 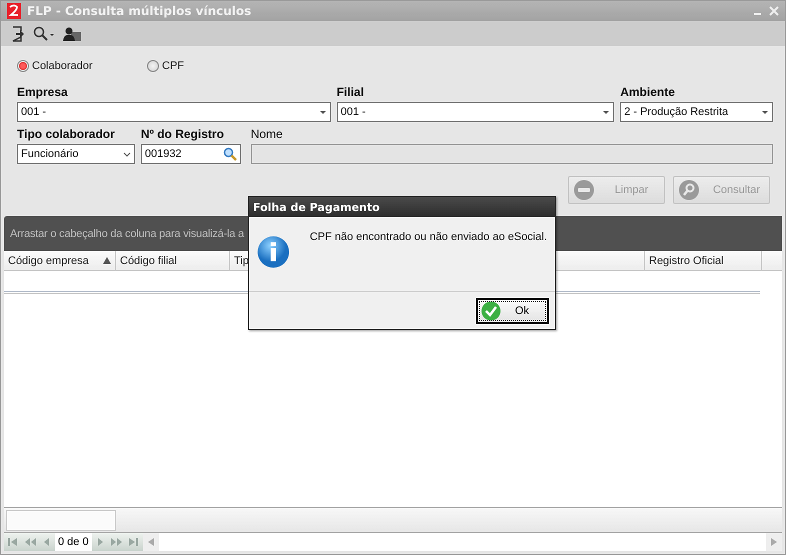 What do you see at coordinates (43, 92) in the screenshot?
I see `field-label: Empresa` at bounding box center [43, 92].